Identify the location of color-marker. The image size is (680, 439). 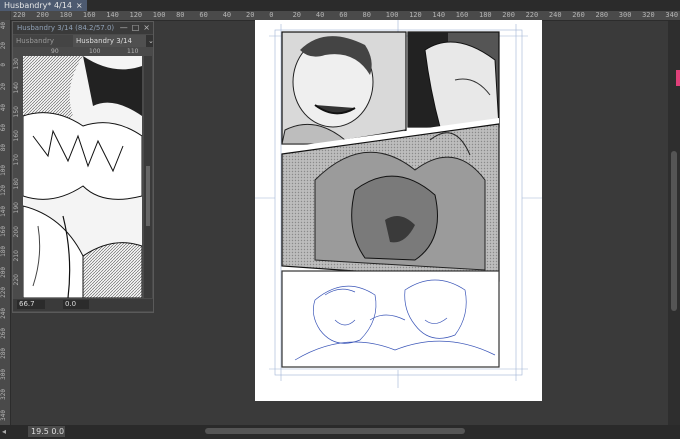
(678, 78).